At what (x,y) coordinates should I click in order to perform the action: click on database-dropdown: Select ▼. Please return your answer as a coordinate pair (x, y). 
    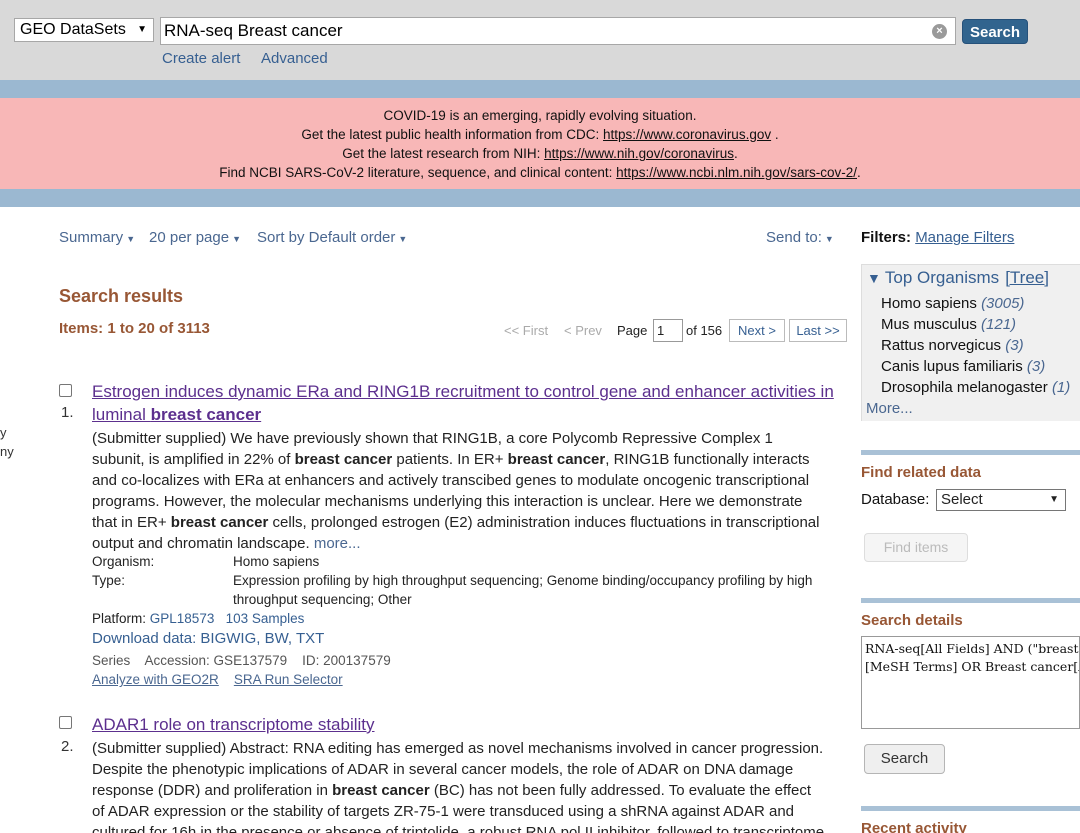
    Looking at the image, I should click on (1001, 500).